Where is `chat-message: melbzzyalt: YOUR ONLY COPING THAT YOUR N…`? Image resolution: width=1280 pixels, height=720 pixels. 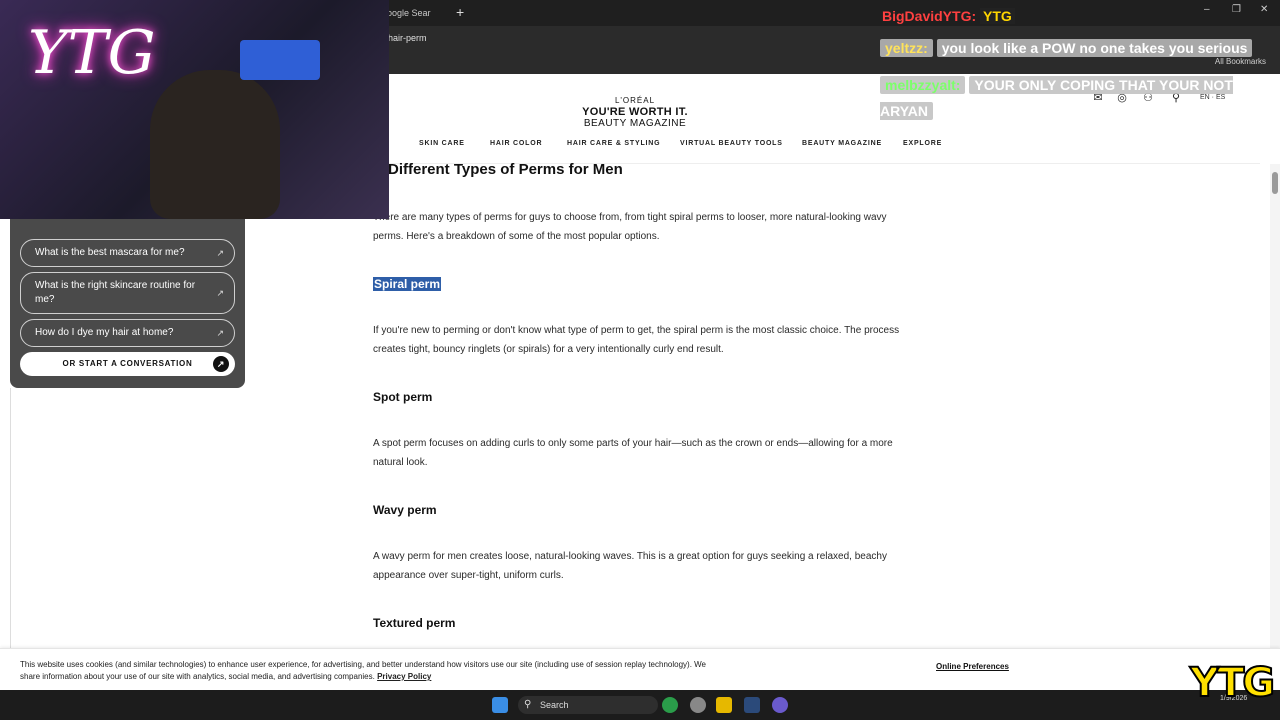 chat-message: melbzzyalt: YOUR ONLY COPING THAT YOUR N… is located at coordinates (1062, 98).